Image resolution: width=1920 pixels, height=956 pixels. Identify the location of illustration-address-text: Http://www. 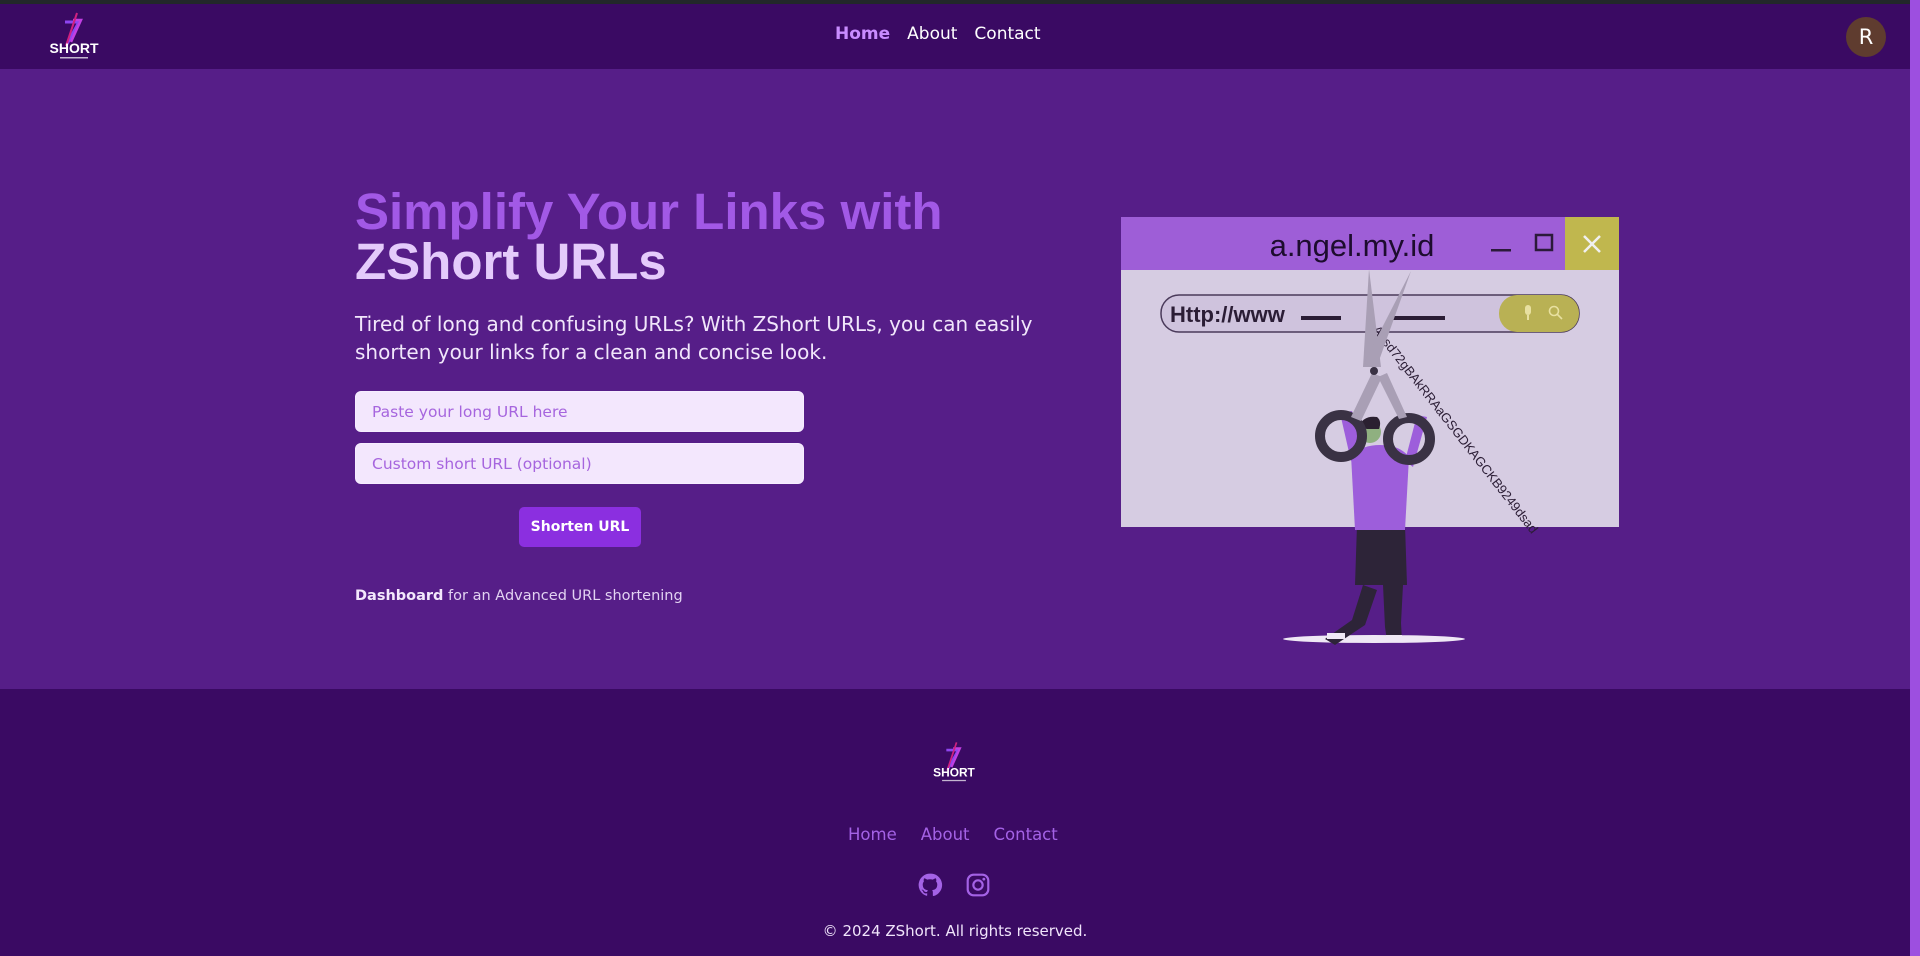
(1228, 314).